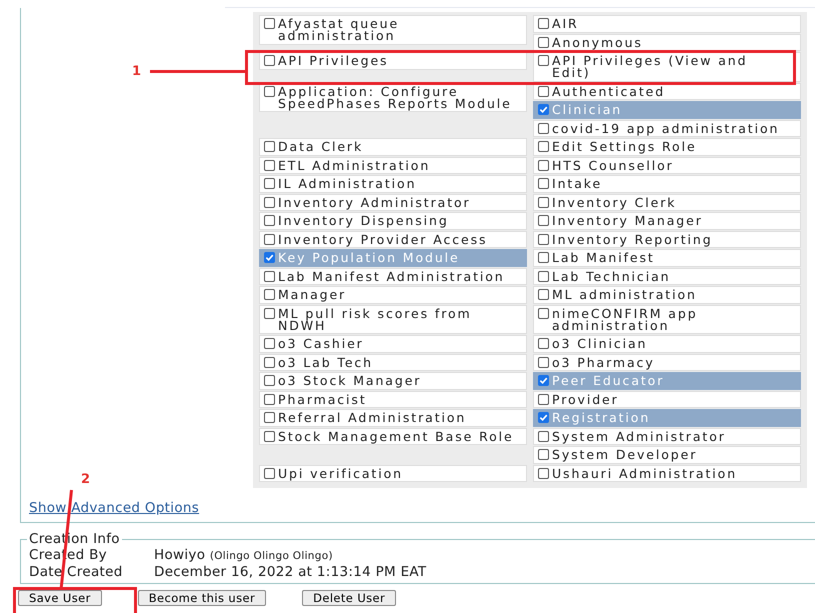 This screenshot has height=613, width=815. What do you see at coordinates (60, 598) in the screenshot?
I see `form-button: Save User` at bounding box center [60, 598].